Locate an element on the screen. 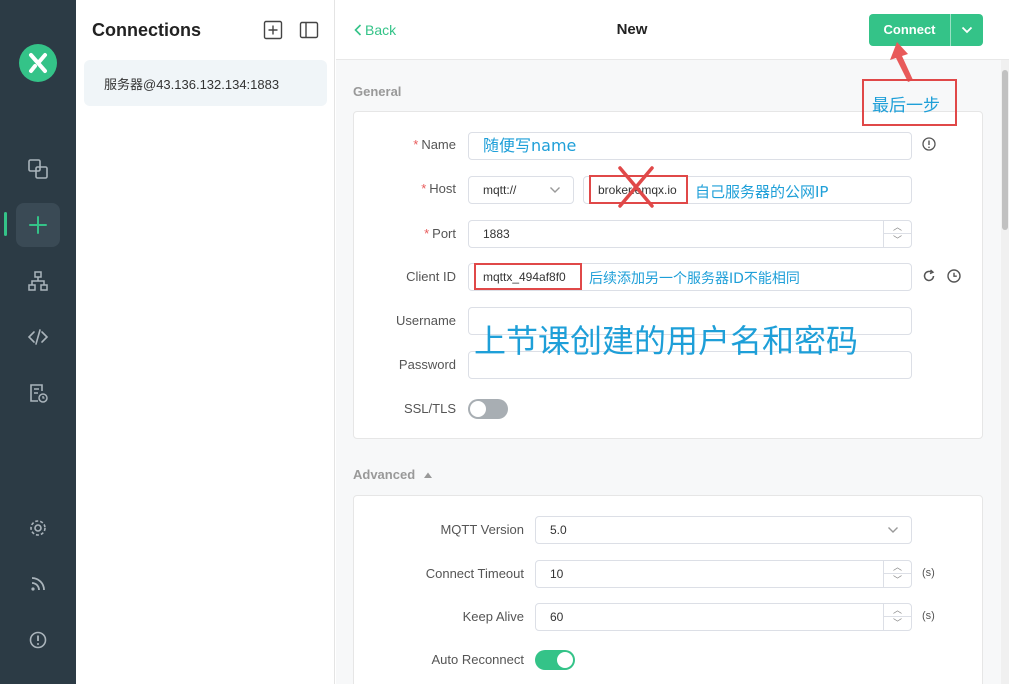  add-connection-icon is located at coordinates (273, 30).